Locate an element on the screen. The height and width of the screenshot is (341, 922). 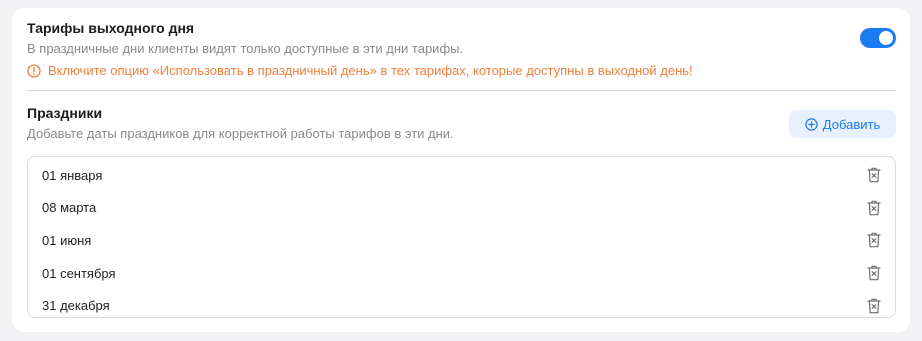
holiday-date: 01 июня is located at coordinates (67, 240).